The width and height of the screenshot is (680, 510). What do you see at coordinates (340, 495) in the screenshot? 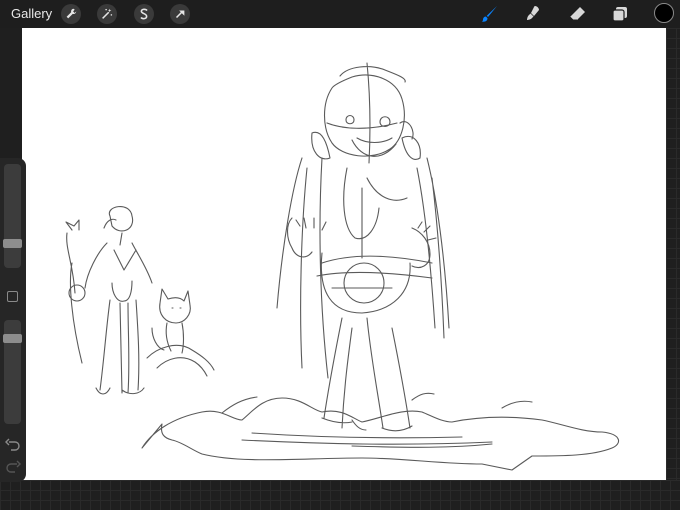
I see `canvas-margin-bottom` at bounding box center [340, 495].